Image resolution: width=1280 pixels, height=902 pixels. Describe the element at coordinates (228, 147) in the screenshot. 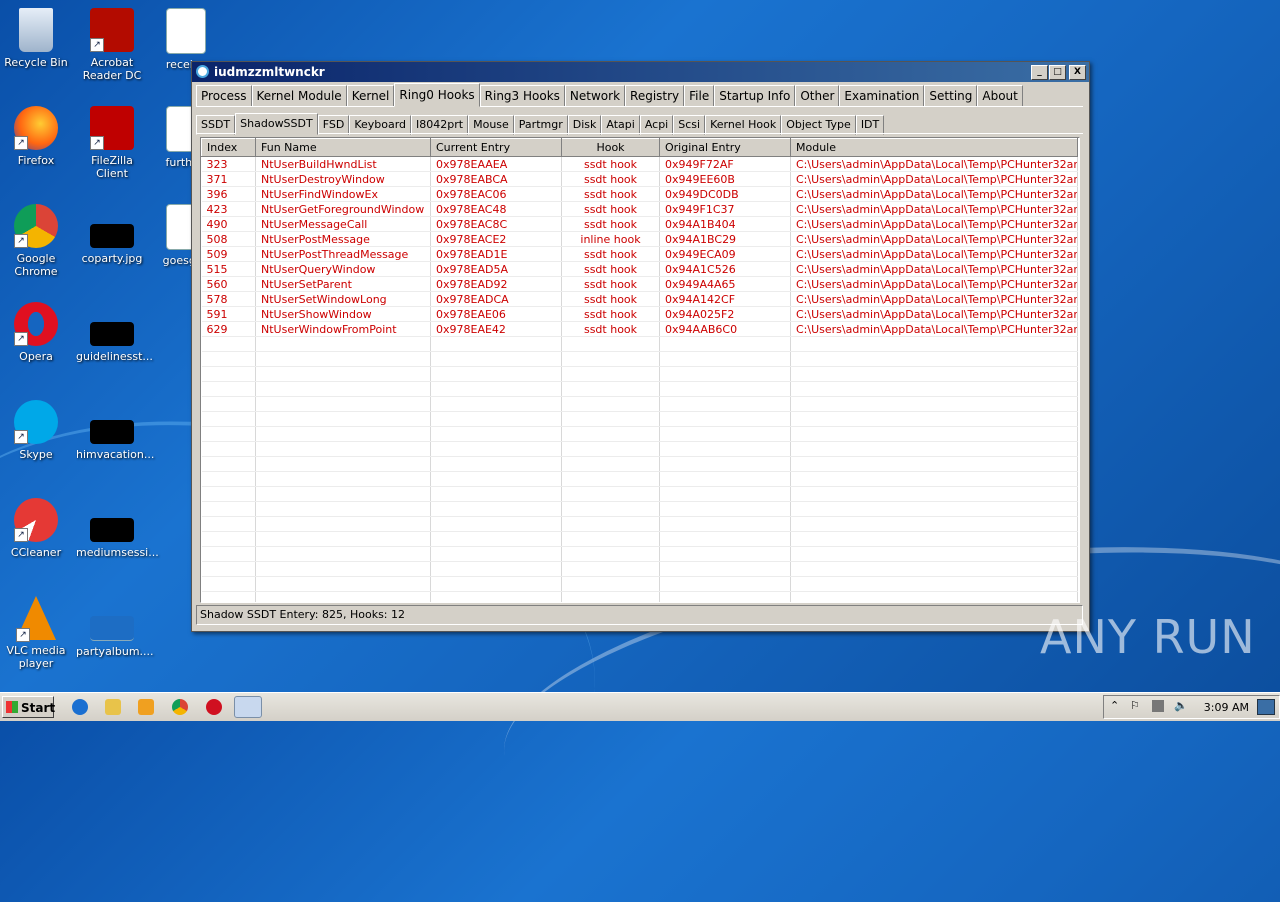

I see `column-header-index: Index` at that location.